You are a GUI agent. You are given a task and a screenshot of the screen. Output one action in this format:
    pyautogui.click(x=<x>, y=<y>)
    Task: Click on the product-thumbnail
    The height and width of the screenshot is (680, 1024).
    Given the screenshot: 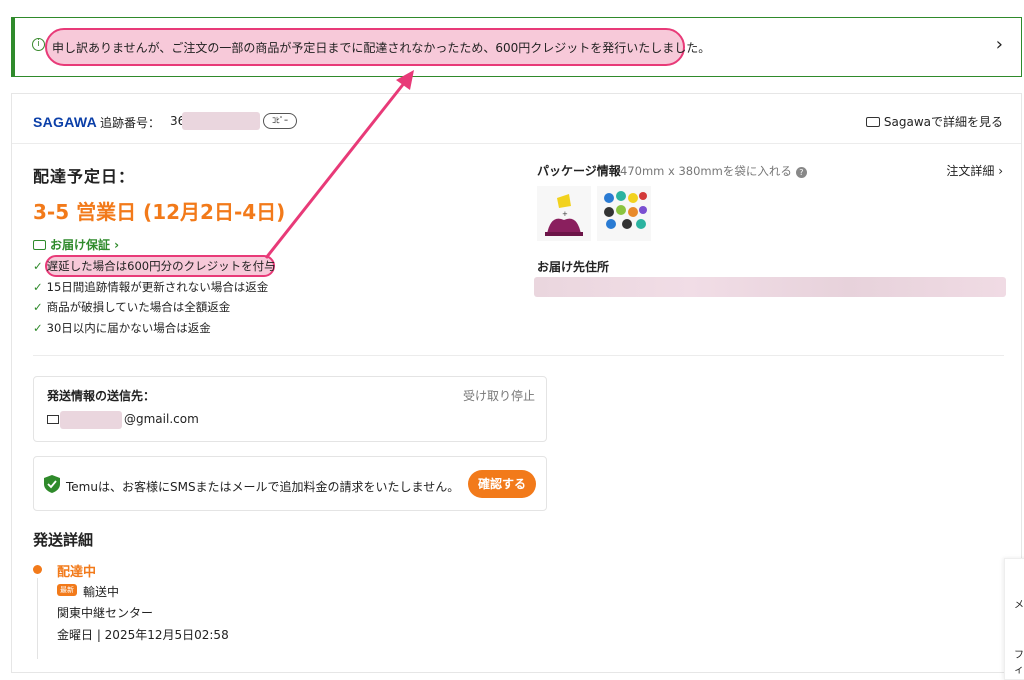 What is the action you would take?
    pyautogui.click(x=624, y=213)
    